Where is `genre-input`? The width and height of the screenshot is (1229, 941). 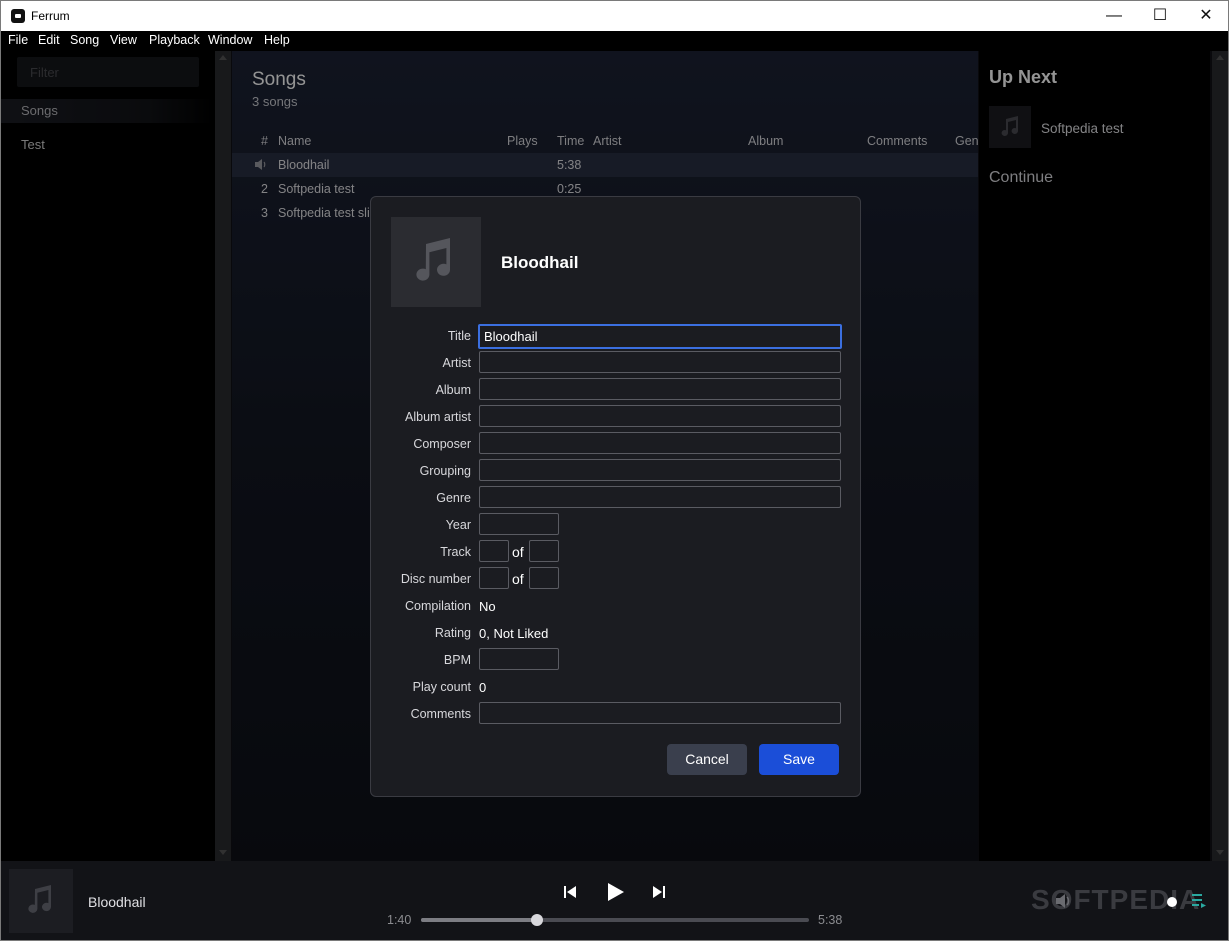 genre-input is located at coordinates (660, 497).